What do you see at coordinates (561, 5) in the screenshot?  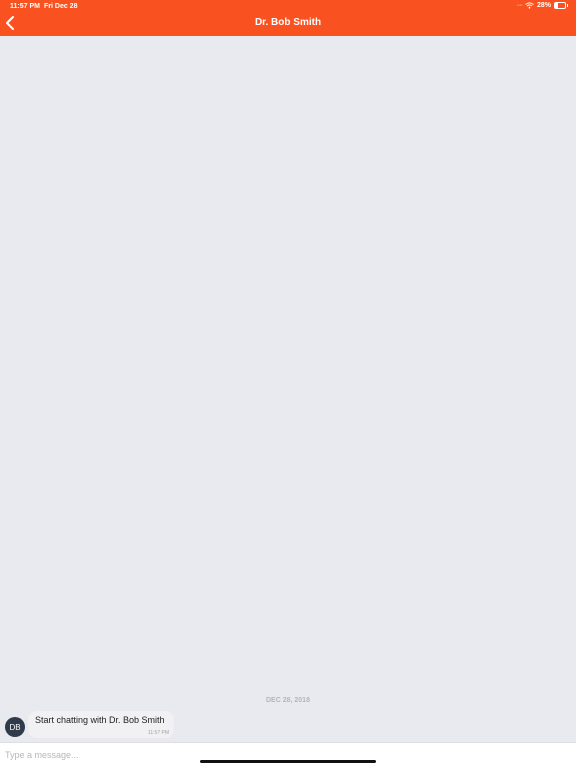 I see `battery-icon` at bounding box center [561, 5].